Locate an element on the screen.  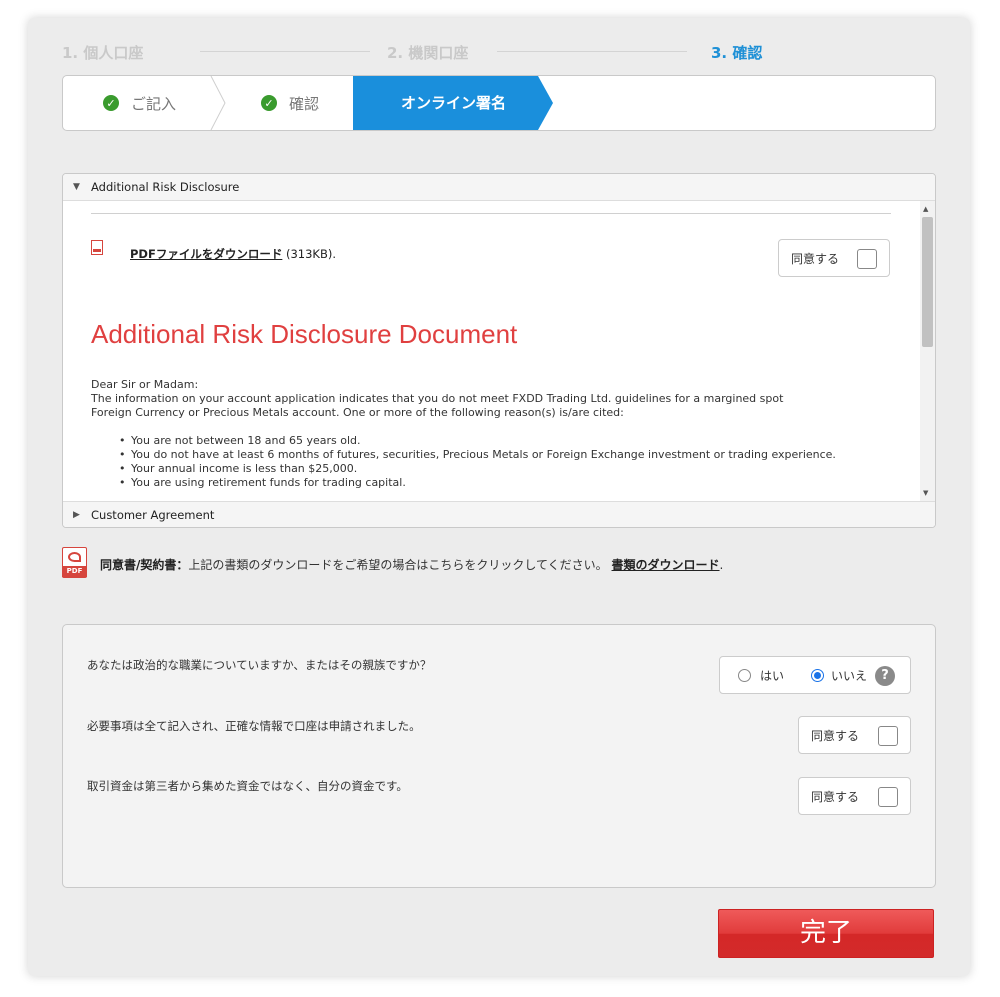
scroll-up-icon: ▲ is located at coordinates (925, 209).